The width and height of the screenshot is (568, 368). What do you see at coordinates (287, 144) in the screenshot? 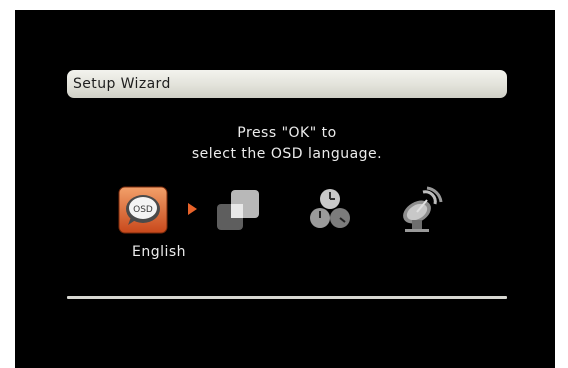
I see `instruction-message: Press "OK" to select the OSD language.` at bounding box center [287, 144].